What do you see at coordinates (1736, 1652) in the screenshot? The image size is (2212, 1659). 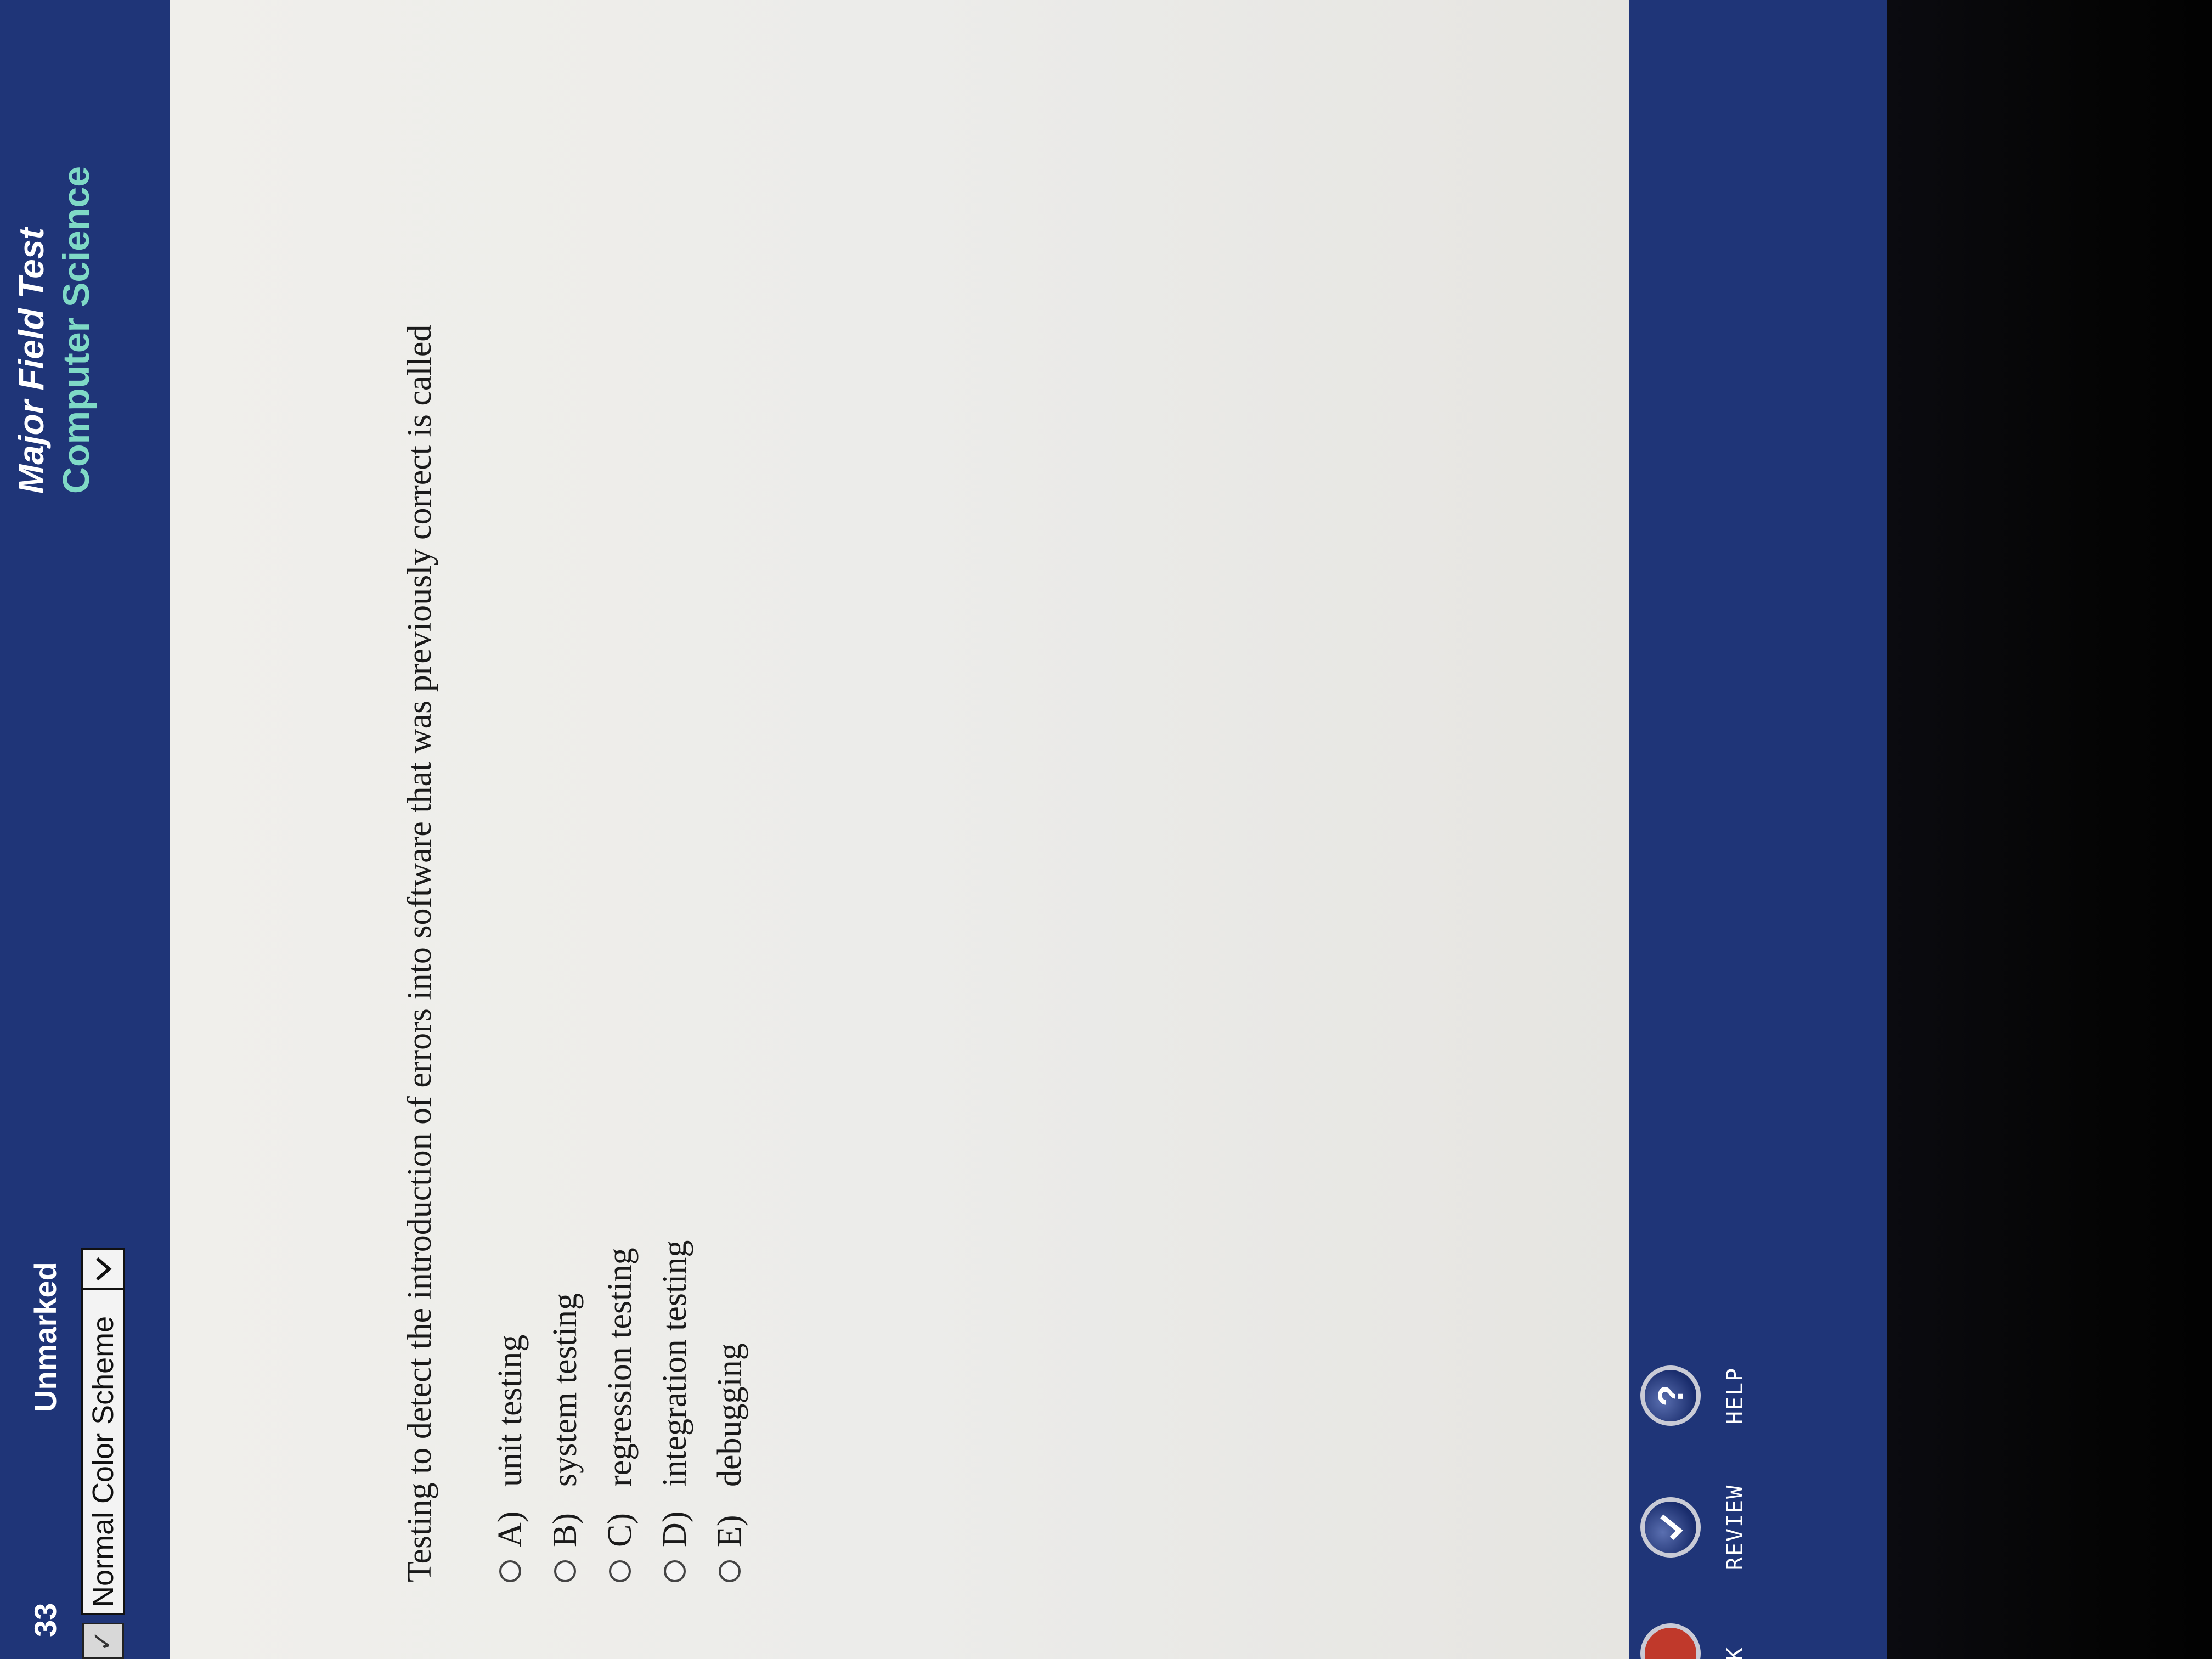 I see `back-label: K` at bounding box center [1736, 1652].